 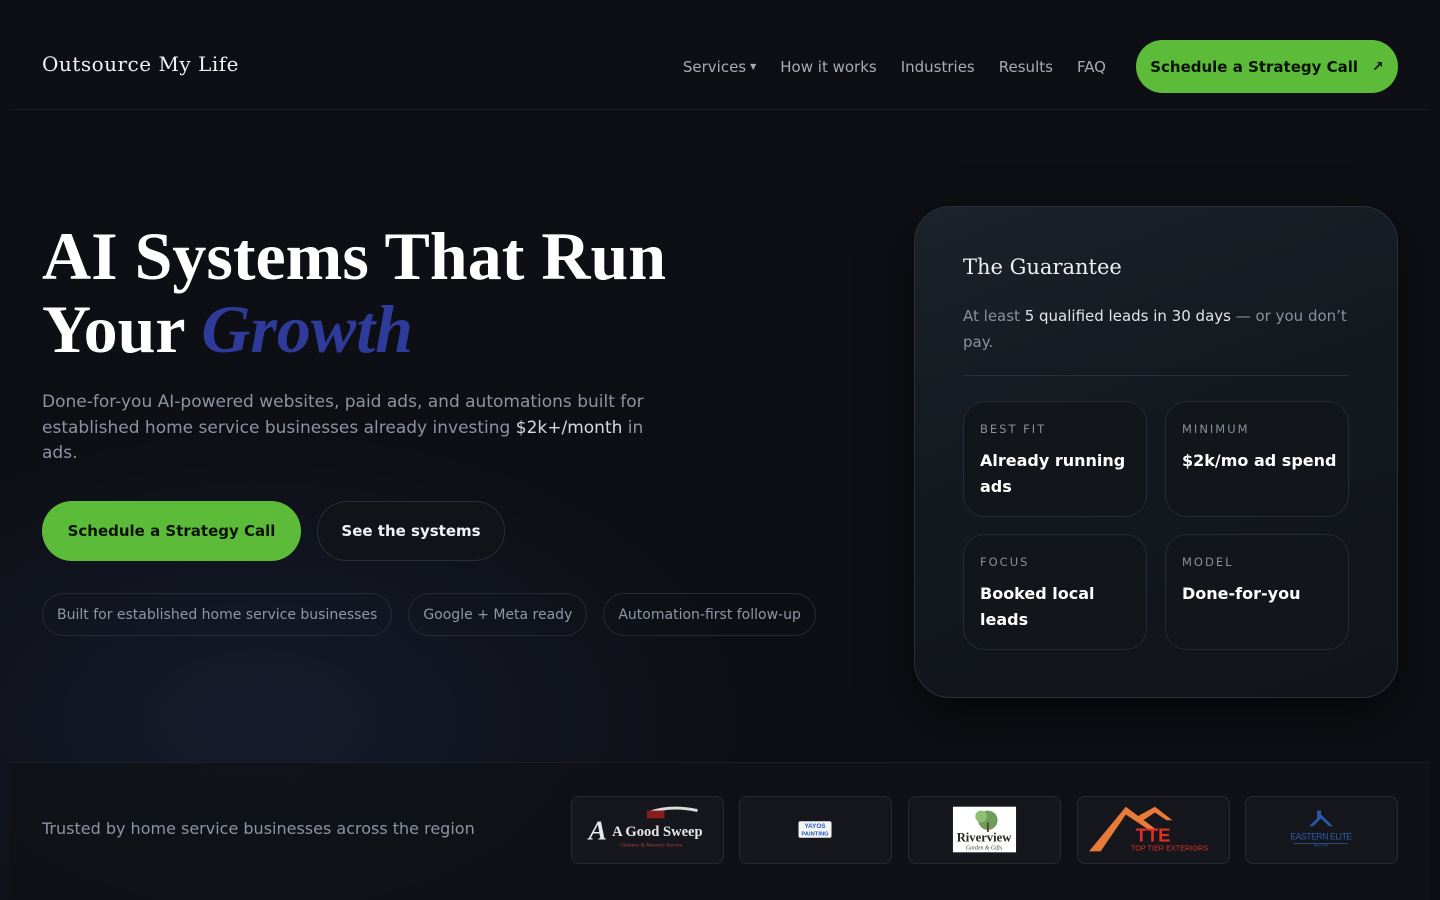 What do you see at coordinates (985, 838) in the screenshot?
I see `riverview-name: Riverview` at bounding box center [985, 838].